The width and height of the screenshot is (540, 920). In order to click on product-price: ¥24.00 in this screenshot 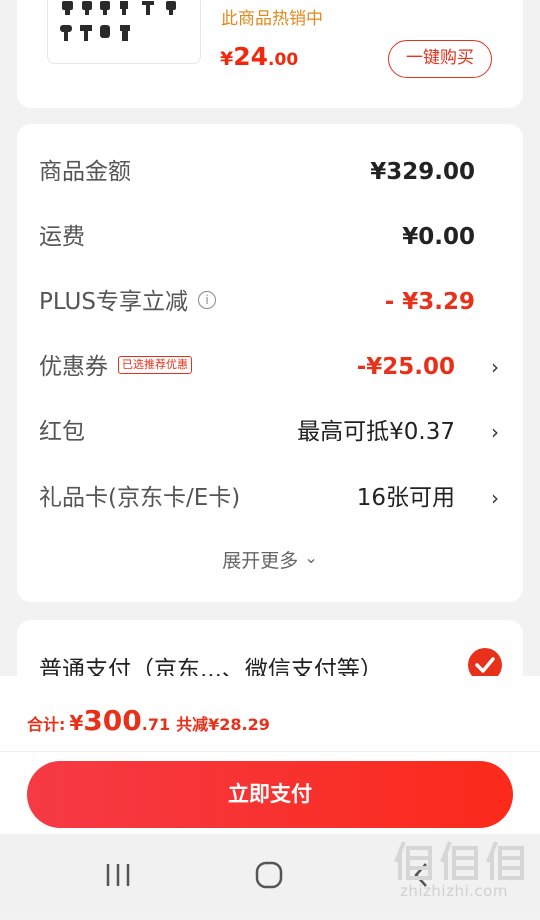, I will do `click(259, 56)`.